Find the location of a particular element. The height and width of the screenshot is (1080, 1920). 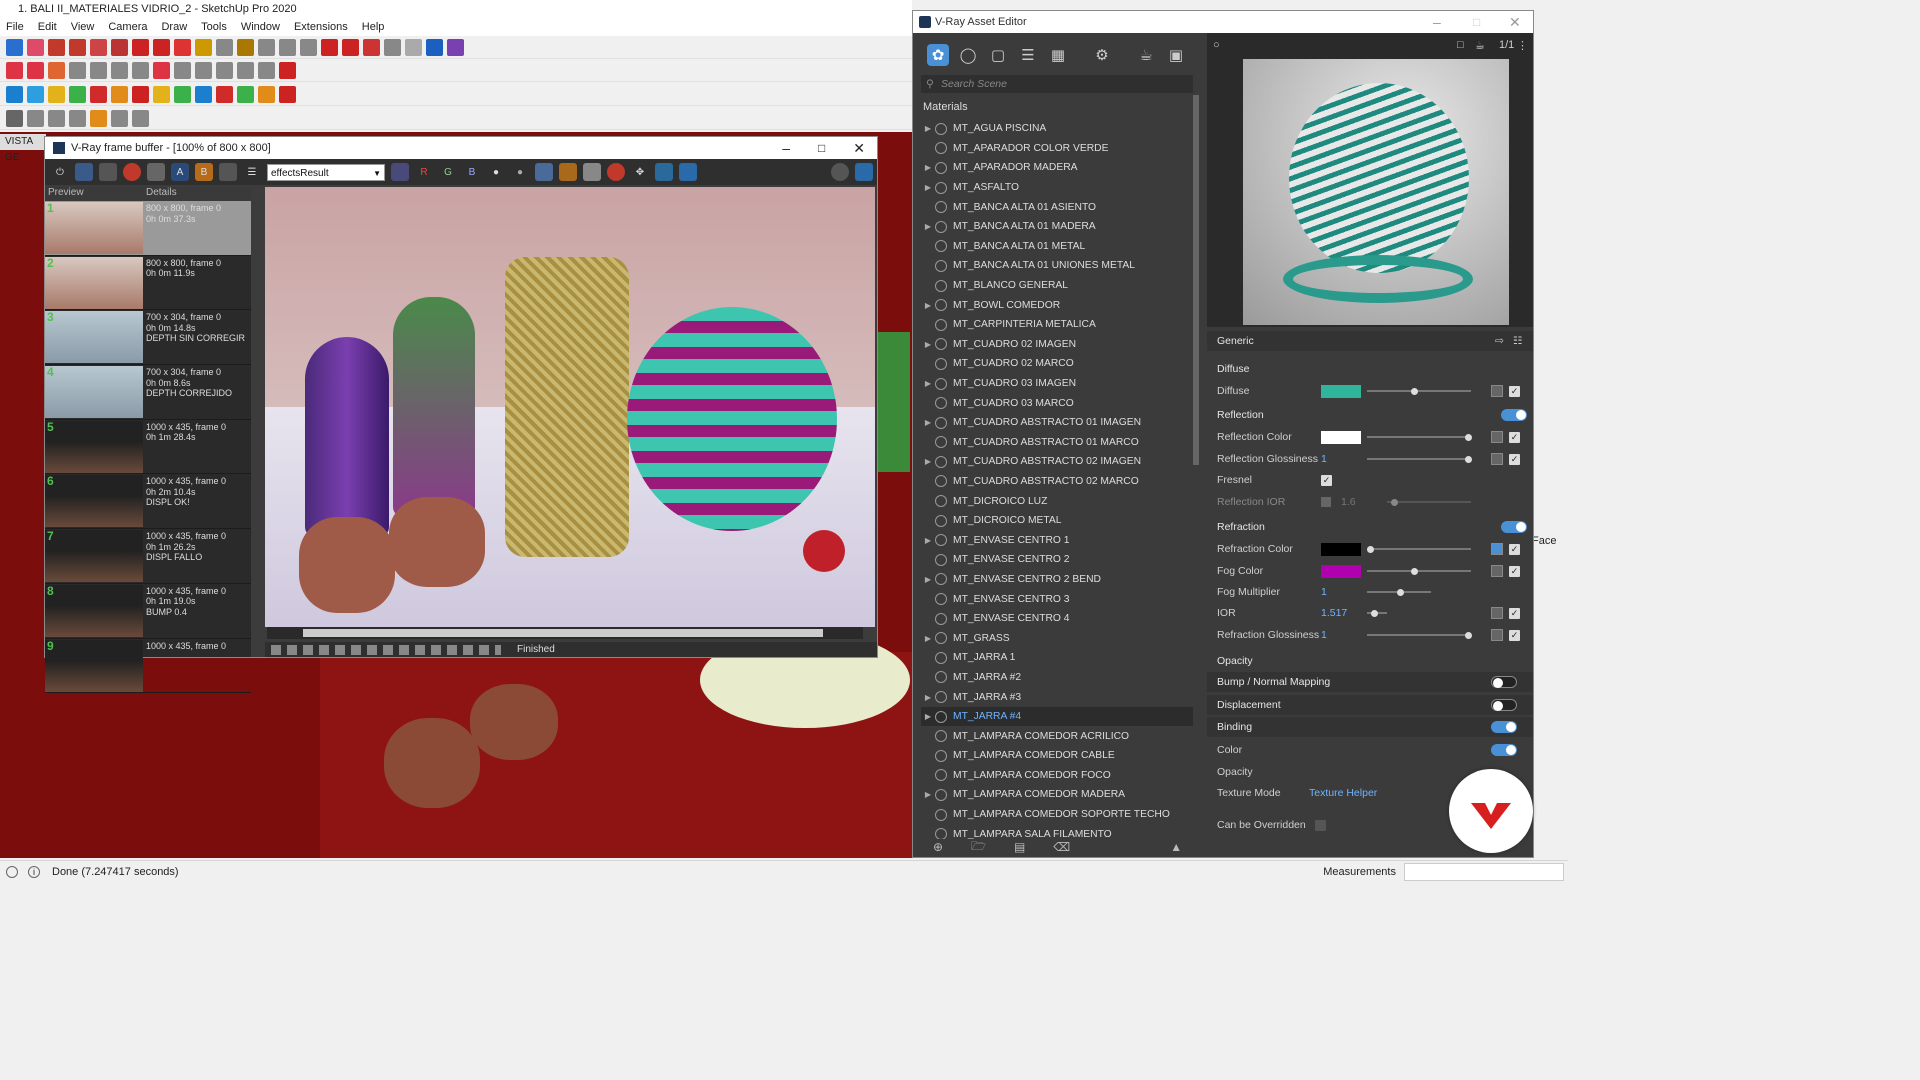

open-folder-icon is located at coordinates (568, 172).